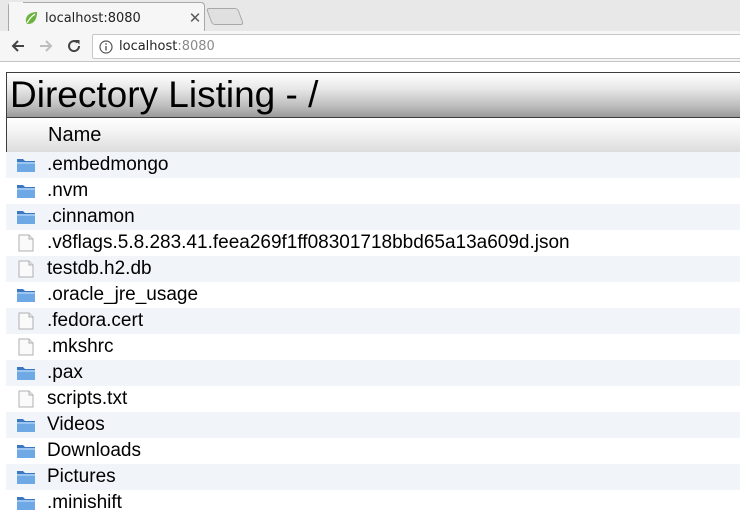  Describe the element at coordinates (373, 451) in the screenshot. I see `list-item: Downloads` at that location.